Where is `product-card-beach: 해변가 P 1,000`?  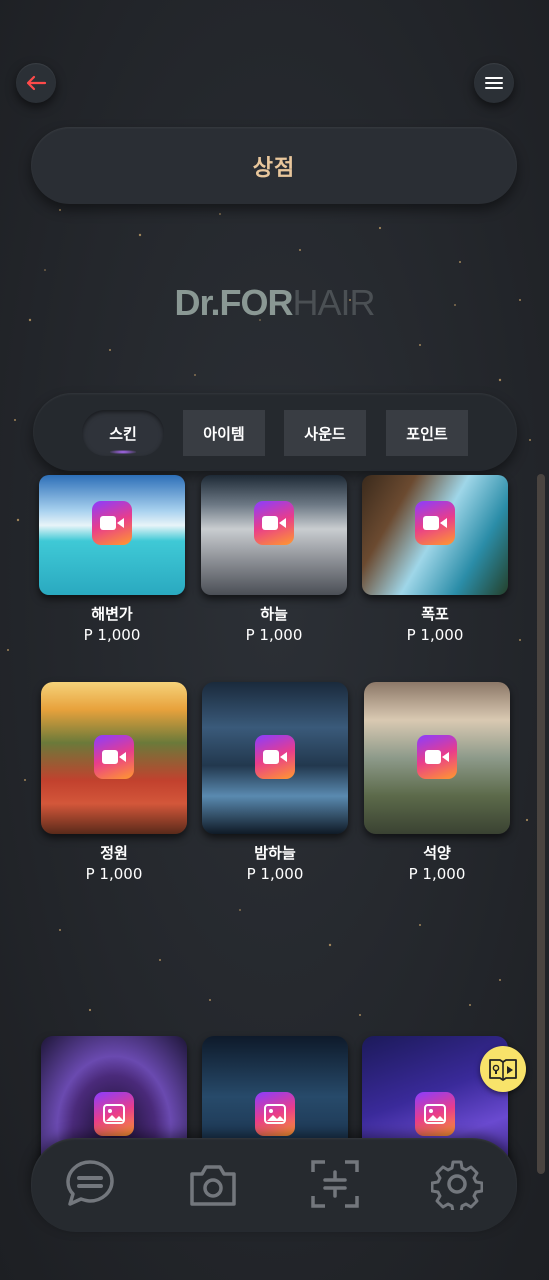
product-card-beach: 해변가 P 1,000 is located at coordinates (112, 559).